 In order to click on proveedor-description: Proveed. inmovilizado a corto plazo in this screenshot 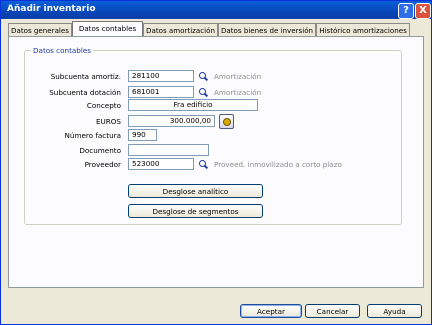, I will do `click(278, 164)`.